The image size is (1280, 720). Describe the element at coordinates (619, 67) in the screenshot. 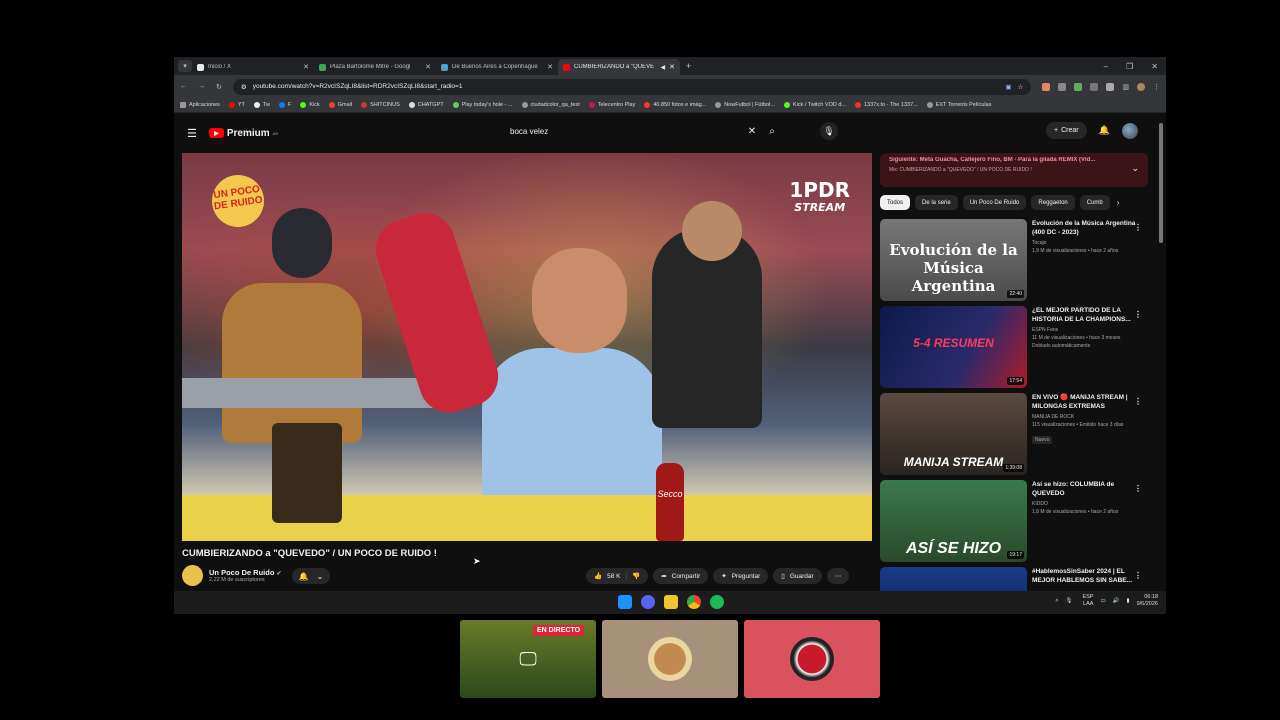

I see `tab-youtube: CUMBIERIZANDO a "QUEVE ◀ ✕` at that location.